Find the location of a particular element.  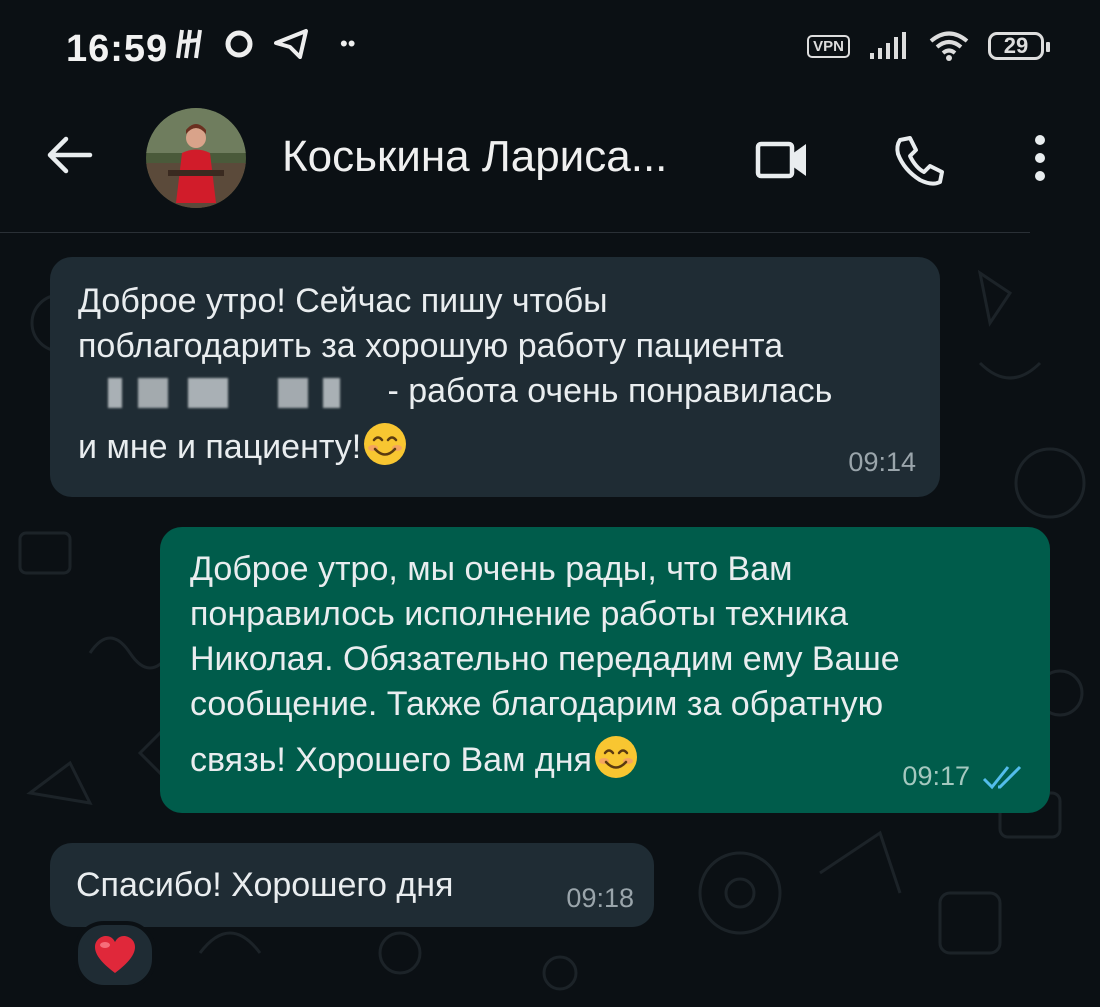

signal-bars-icon is located at coordinates (888, 45).